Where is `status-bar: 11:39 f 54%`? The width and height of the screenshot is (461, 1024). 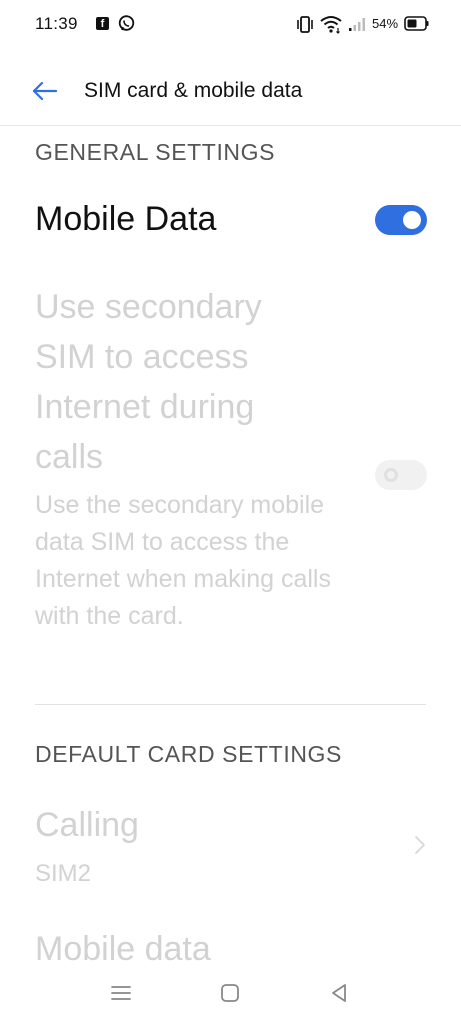 status-bar: 11:39 f 54% is located at coordinates (230, 25).